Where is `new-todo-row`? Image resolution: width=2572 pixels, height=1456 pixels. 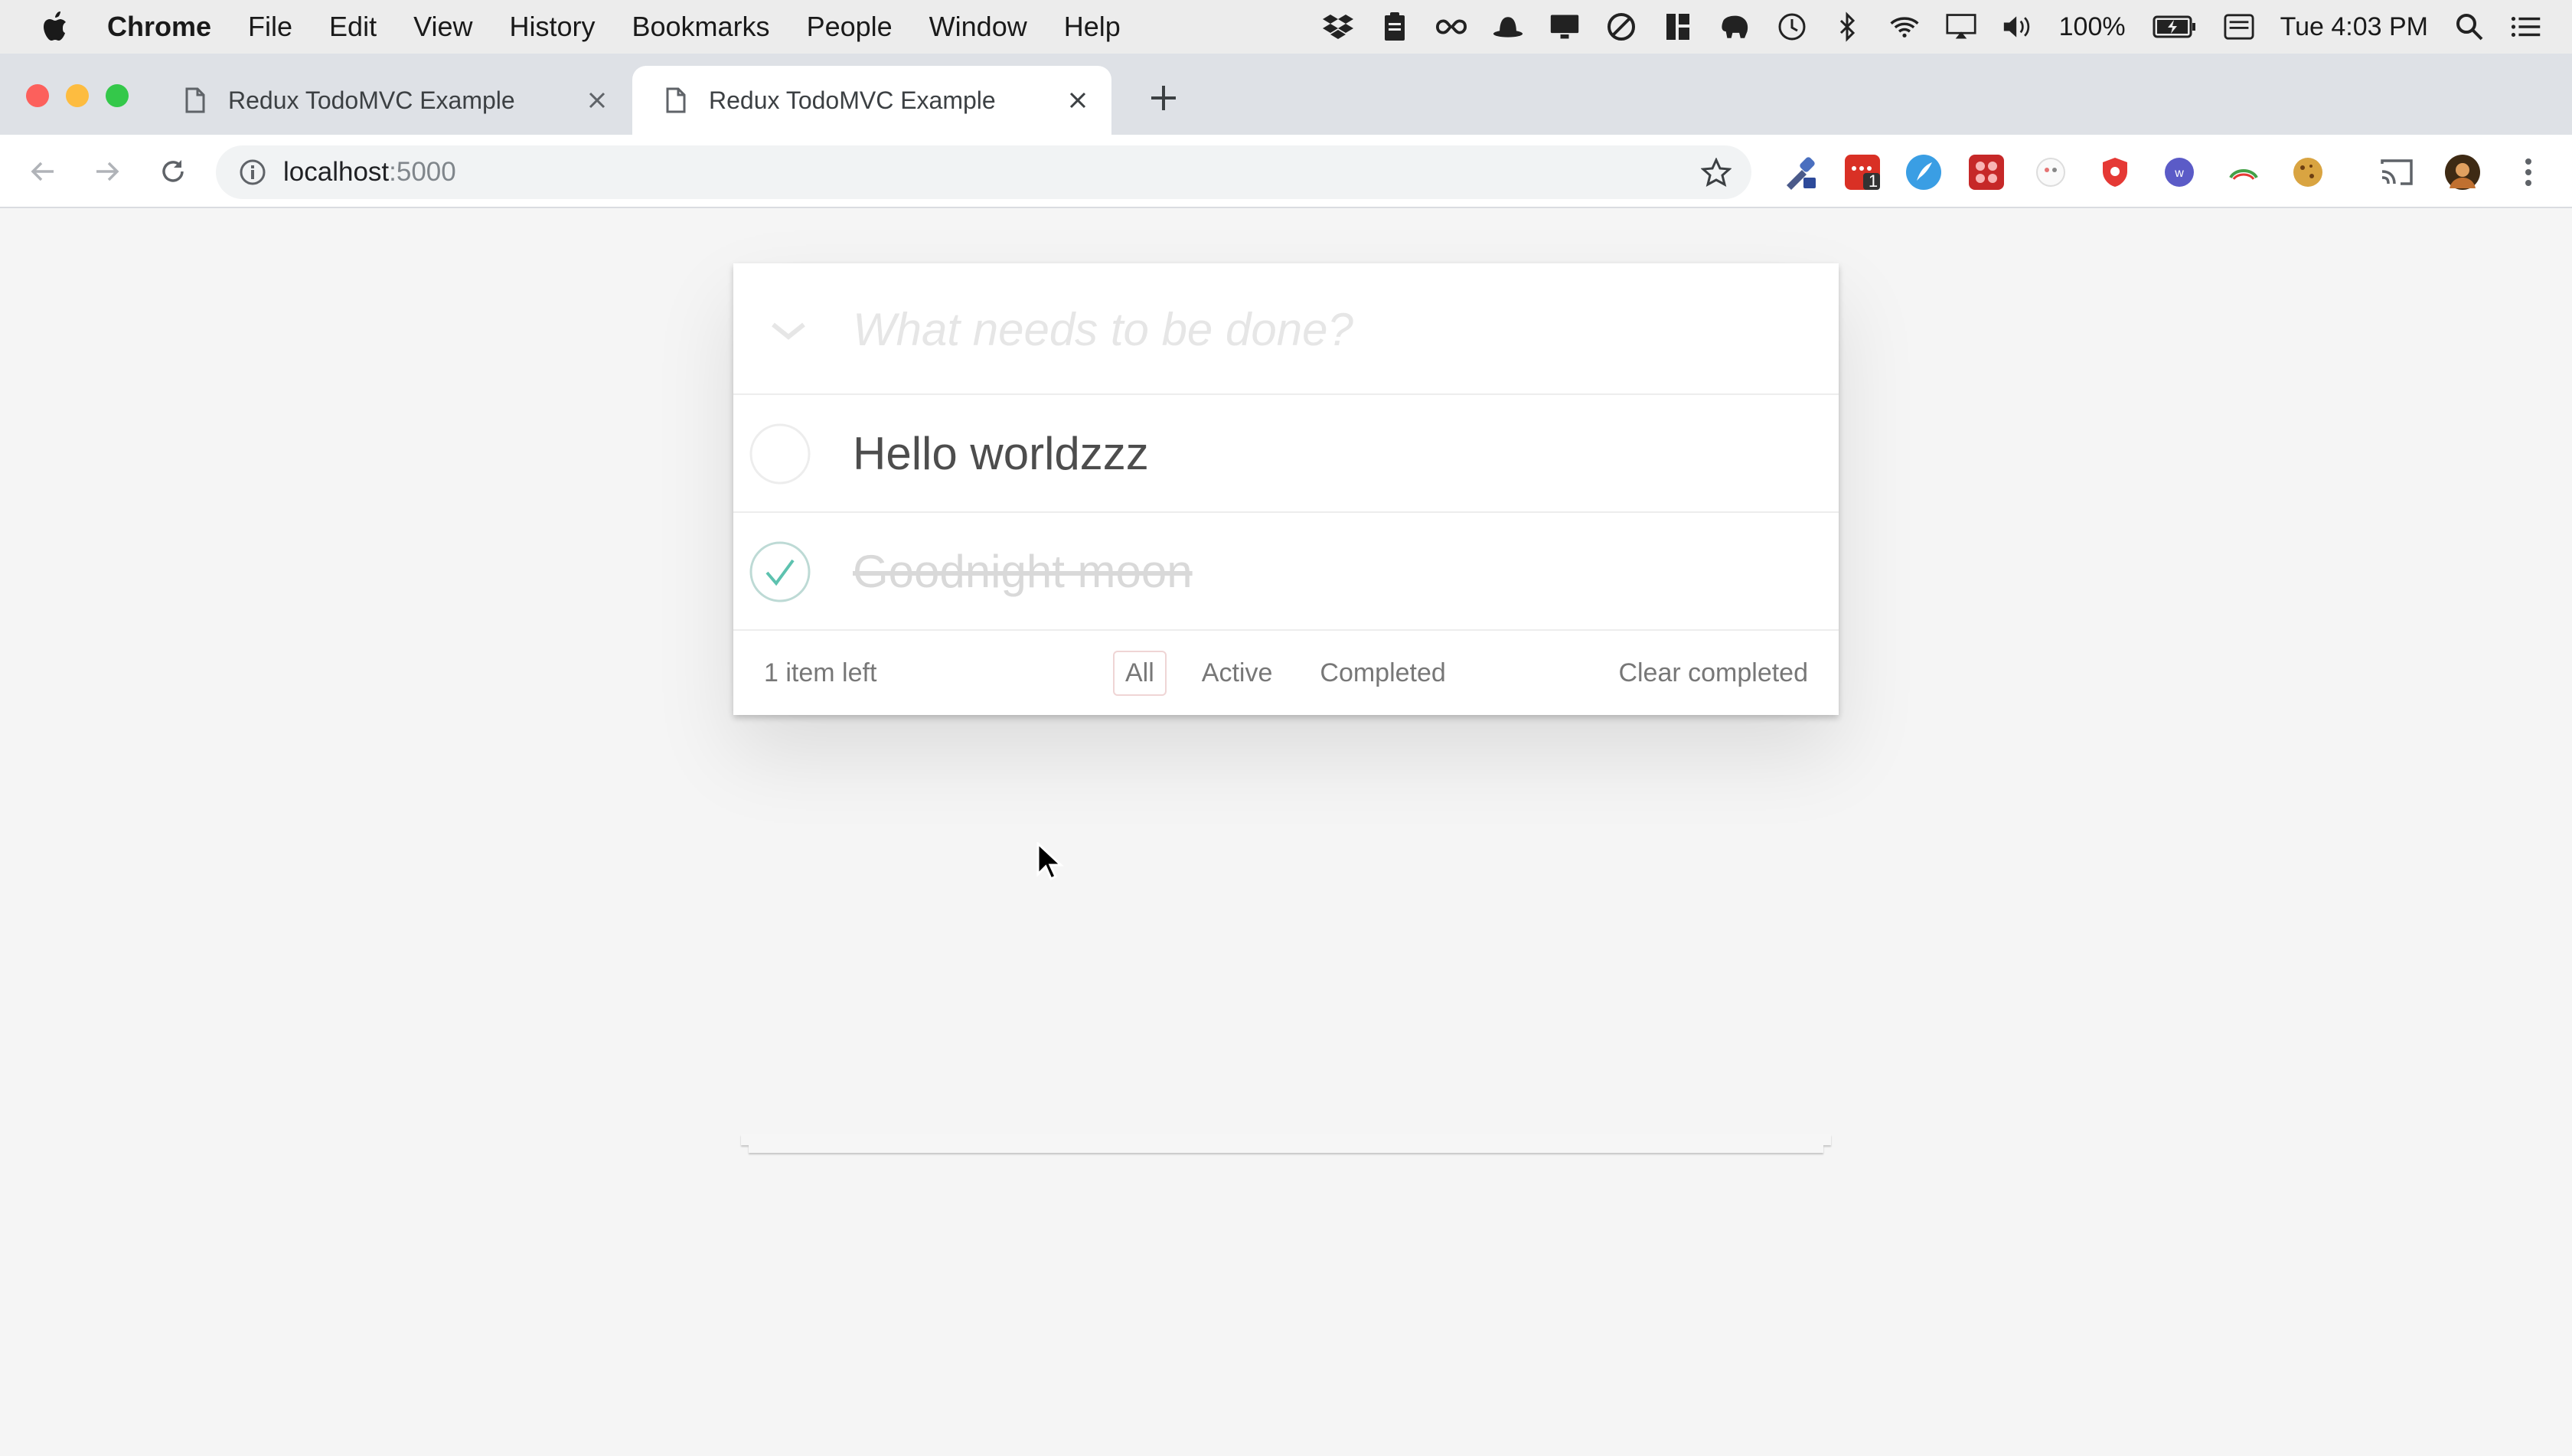
new-todo-row is located at coordinates (1286, 329).